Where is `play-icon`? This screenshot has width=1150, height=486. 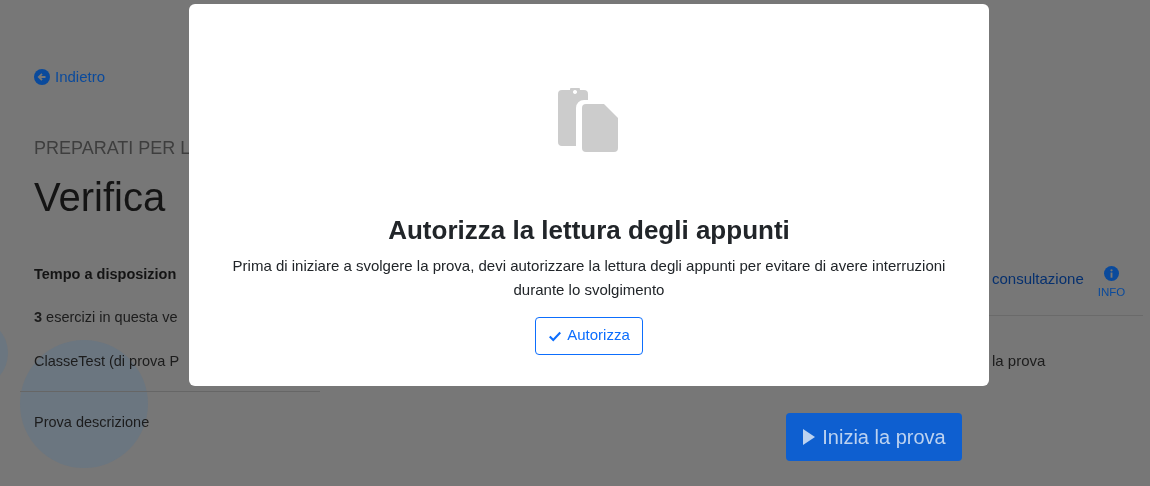
play-icon is located at coordinates (809, 436).